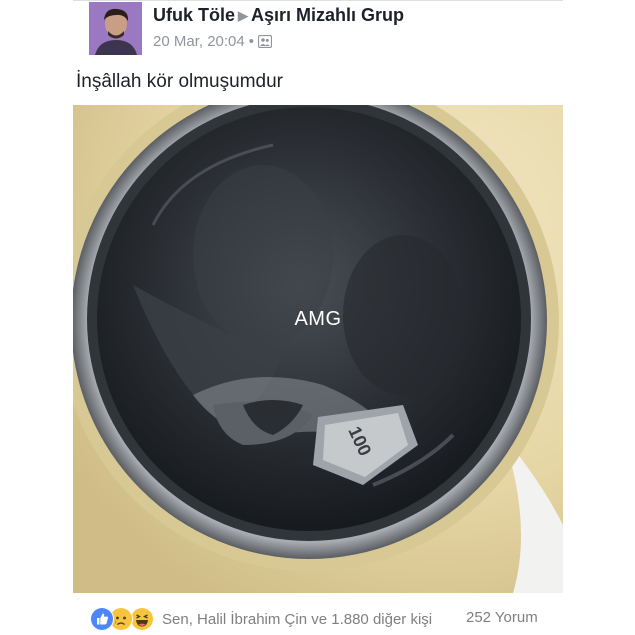 This screenshot has width=635, height=635. What do you see at coordinates (265, 43) in the screenshot?
I see `group-privacy-icon` at bounding box center [265, 43].